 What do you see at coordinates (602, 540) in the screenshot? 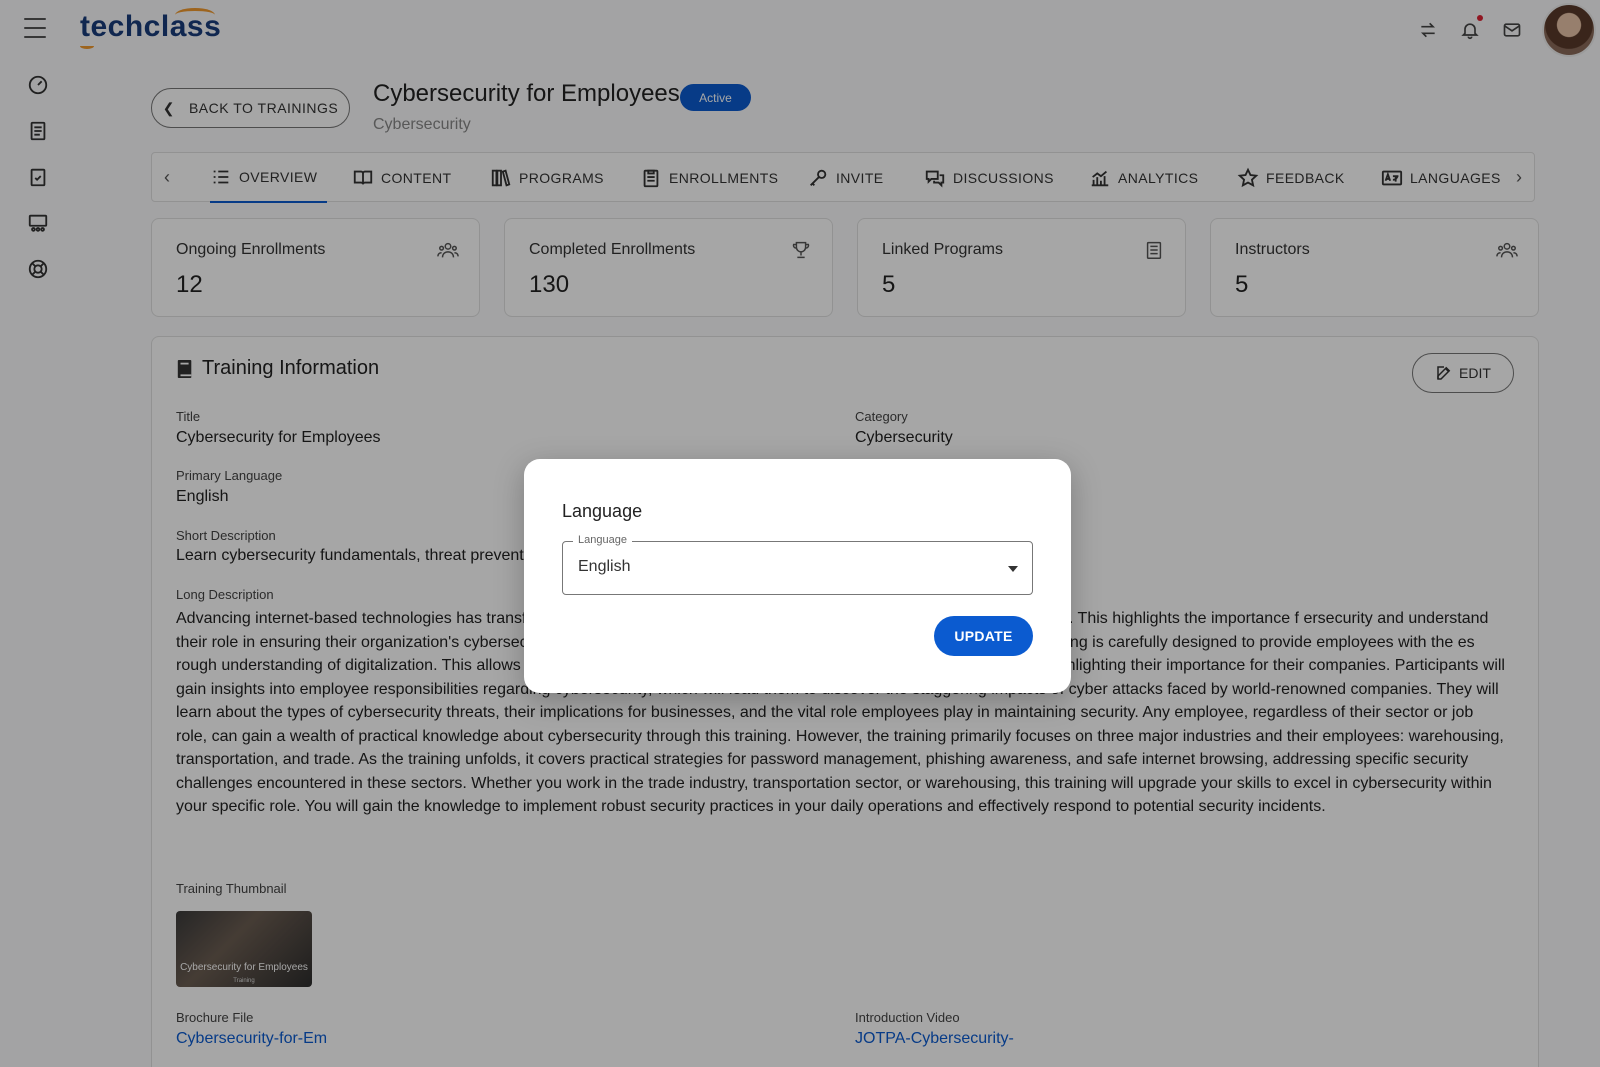
I see `select-floating-label: Language` at bounding box center [602, 540].